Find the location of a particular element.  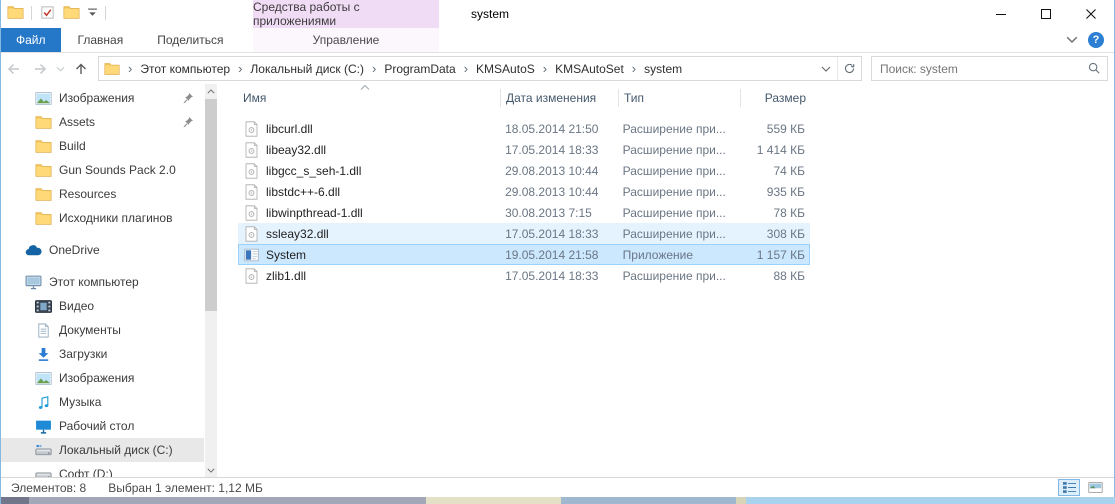

sidebar-item-label: Загрузки is located at coordinates (83, 354).